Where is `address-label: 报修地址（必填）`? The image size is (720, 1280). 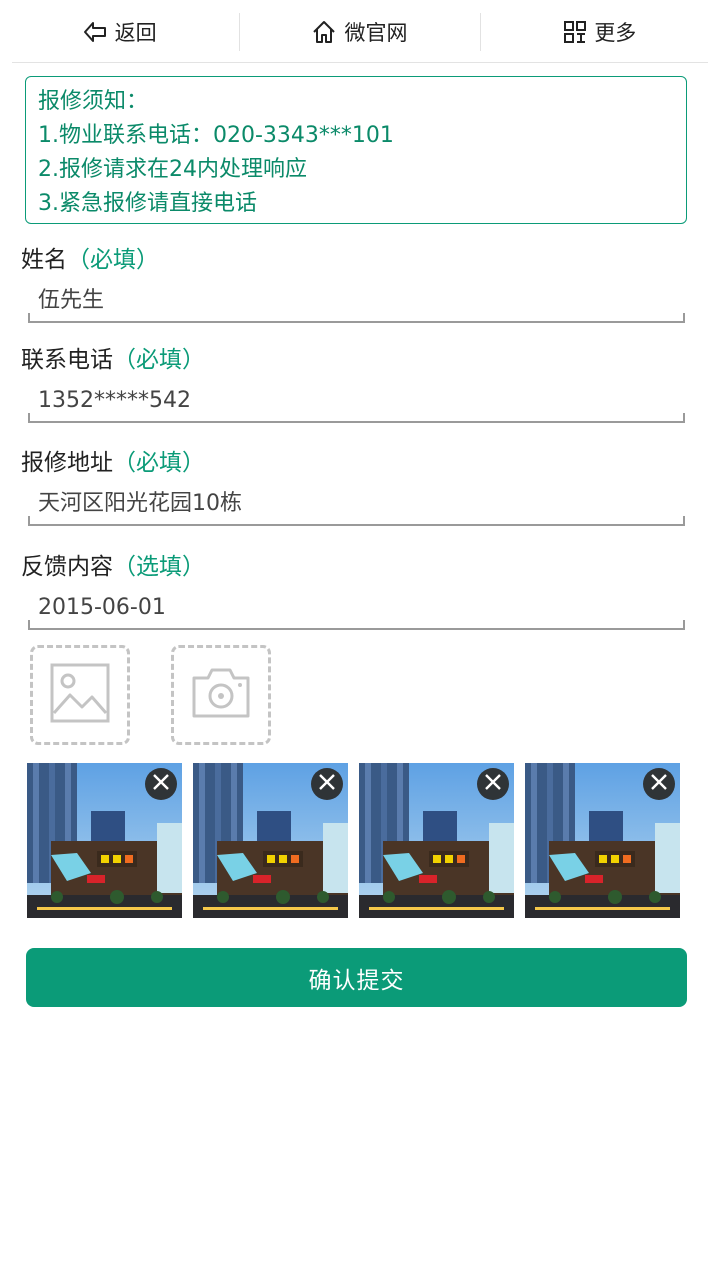
address-label: 报修地址（必填） is located at coordinates (113, 460).